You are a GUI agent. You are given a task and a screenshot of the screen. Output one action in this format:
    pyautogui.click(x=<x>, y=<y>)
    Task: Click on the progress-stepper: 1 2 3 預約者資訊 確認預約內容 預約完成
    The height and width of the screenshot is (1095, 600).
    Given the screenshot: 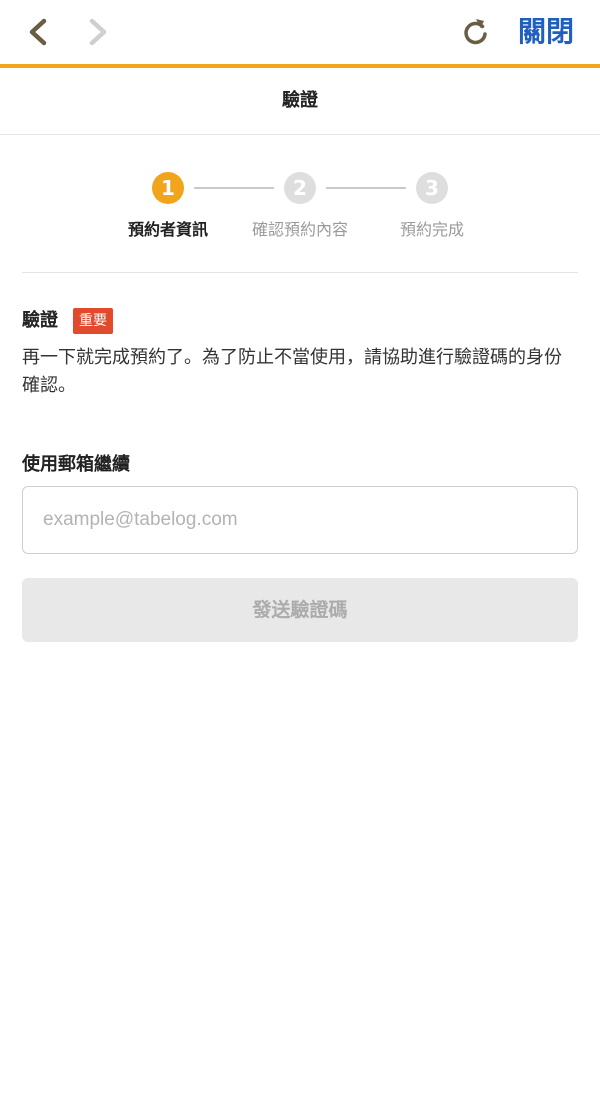 What is the action you would take?
    pyautogui.click(x=300, y=208)
    